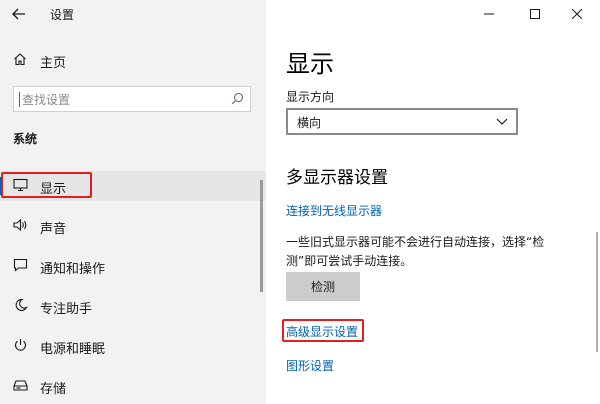 Image resolution: width=600 pixels, height=404 pixels. I want to click on connect-wireless-display-link: 连接到无线显示器, so click(334, 210).